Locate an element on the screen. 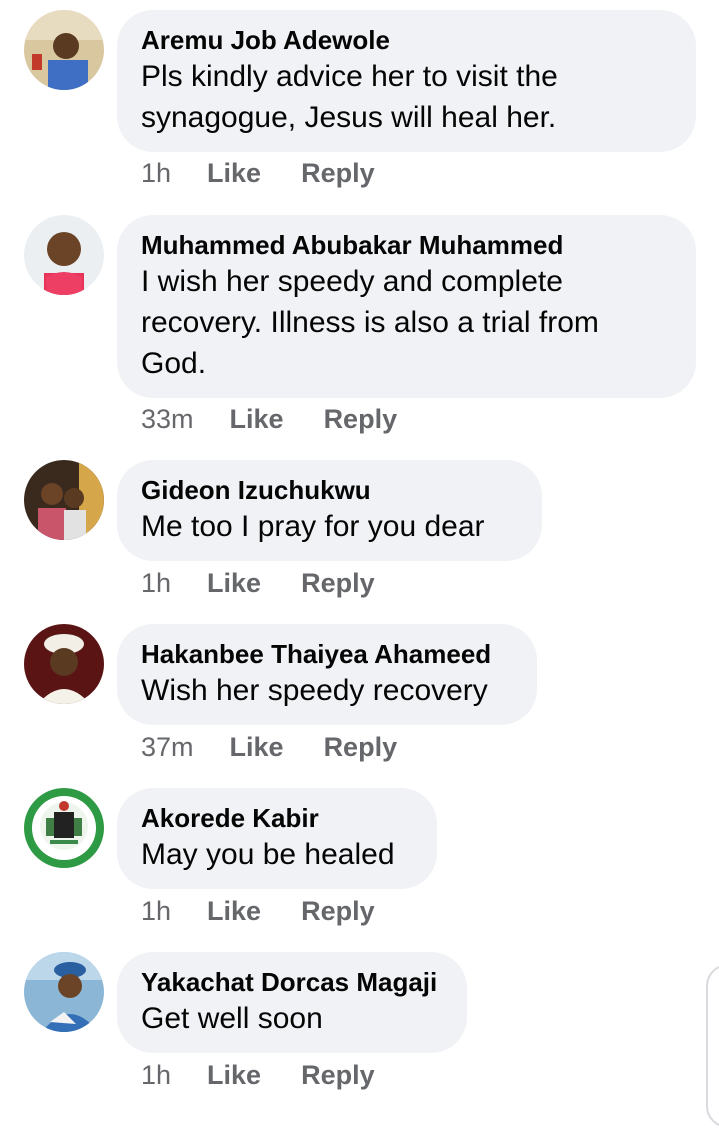 This screenshot has height=1128, width=719. comment-text: Get well soon is located at coordinates (232, 1018).